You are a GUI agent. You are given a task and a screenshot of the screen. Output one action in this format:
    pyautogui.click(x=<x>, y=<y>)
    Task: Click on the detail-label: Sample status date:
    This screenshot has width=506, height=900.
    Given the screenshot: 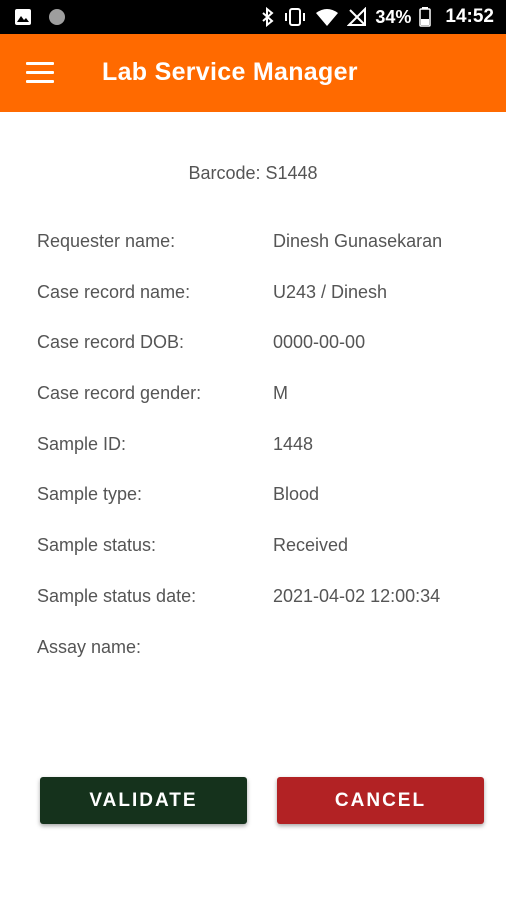 What is the action you would take?
    pyautogui.click(x=117, y=595)
    